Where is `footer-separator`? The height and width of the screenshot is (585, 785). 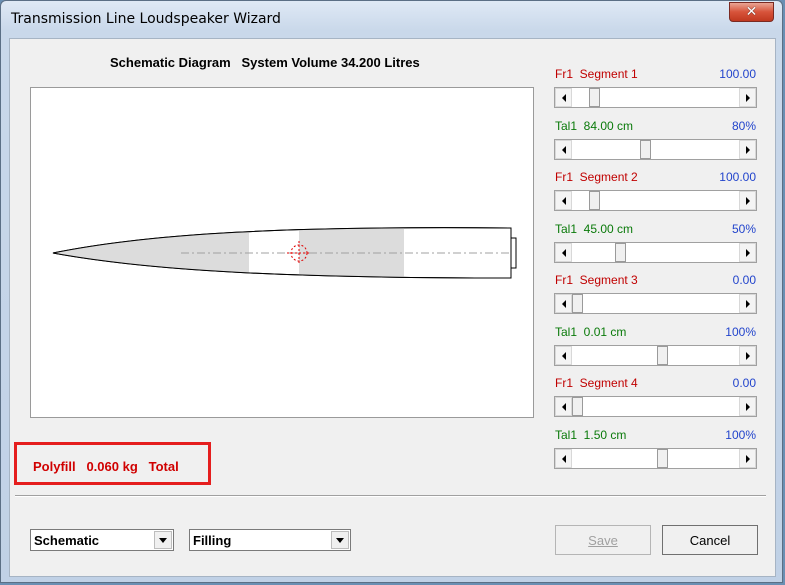
footer-separator is located at coordinates (390, 496).